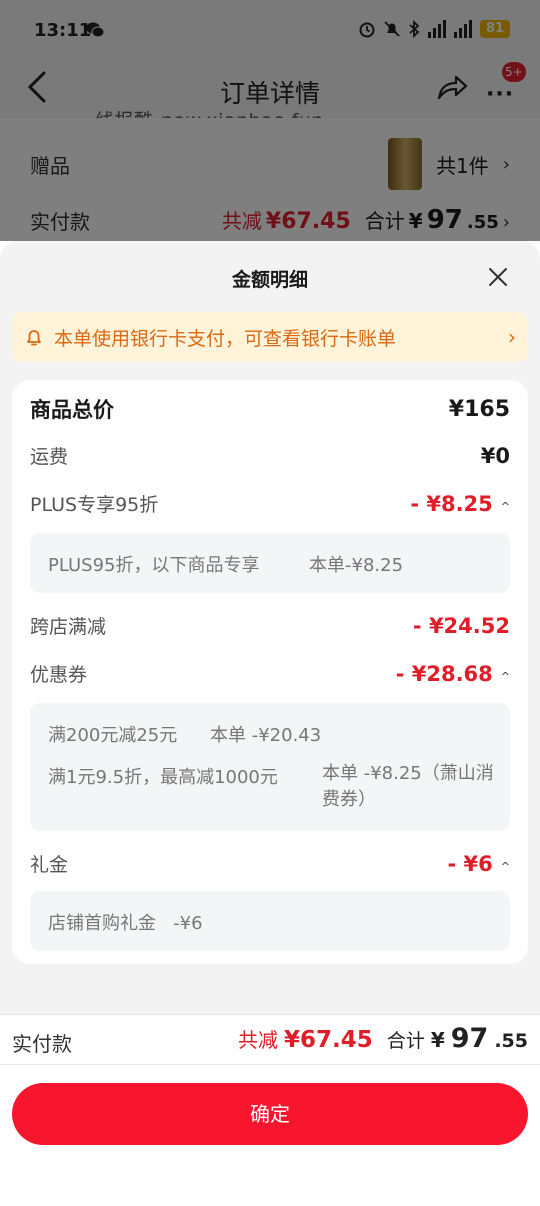 The width and height of the screenshot is (540, 1206). Describe the element at coordinates (444, 673) in the screenshot. I see `coupon-value: - ¥28.68` at that location.